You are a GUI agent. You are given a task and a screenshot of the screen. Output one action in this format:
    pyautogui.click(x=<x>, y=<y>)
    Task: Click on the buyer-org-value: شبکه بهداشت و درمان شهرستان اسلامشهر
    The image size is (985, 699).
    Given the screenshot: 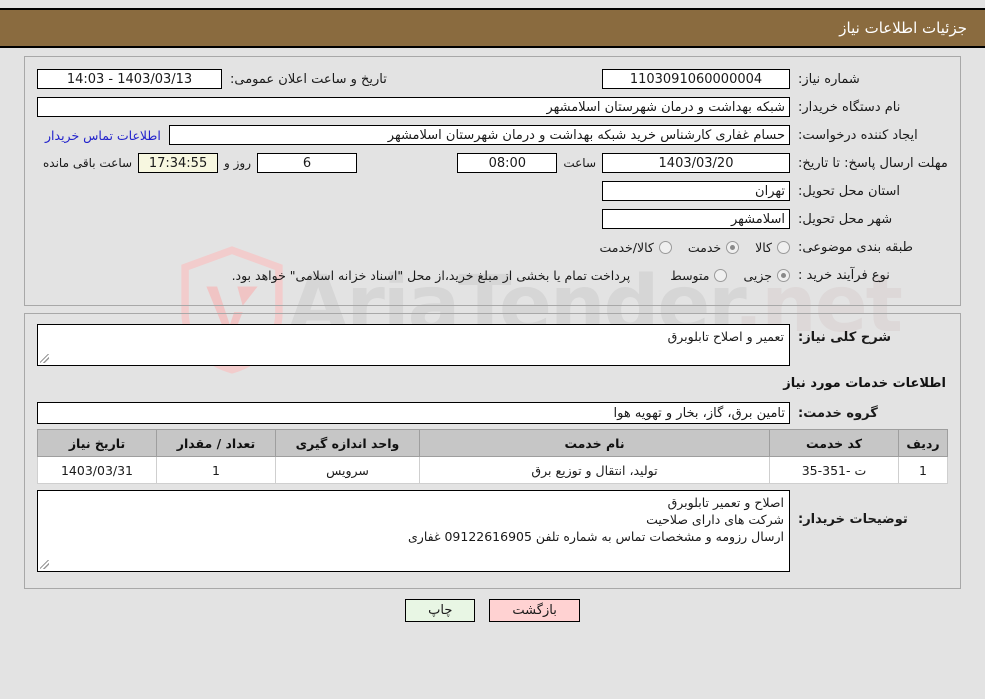 What is the action you would take?
    pyautogui.click(x=413, y=107)
    